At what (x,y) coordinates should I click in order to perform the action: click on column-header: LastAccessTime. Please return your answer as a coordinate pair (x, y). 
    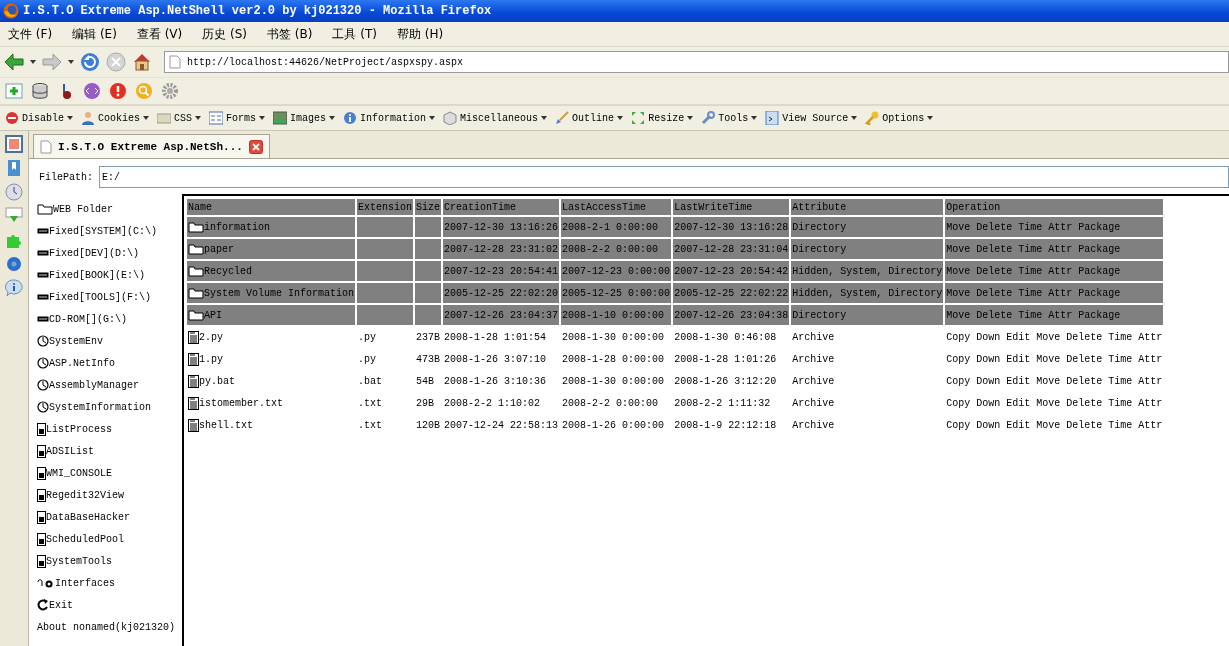
    Looking at the image, I should click on (616, 207).